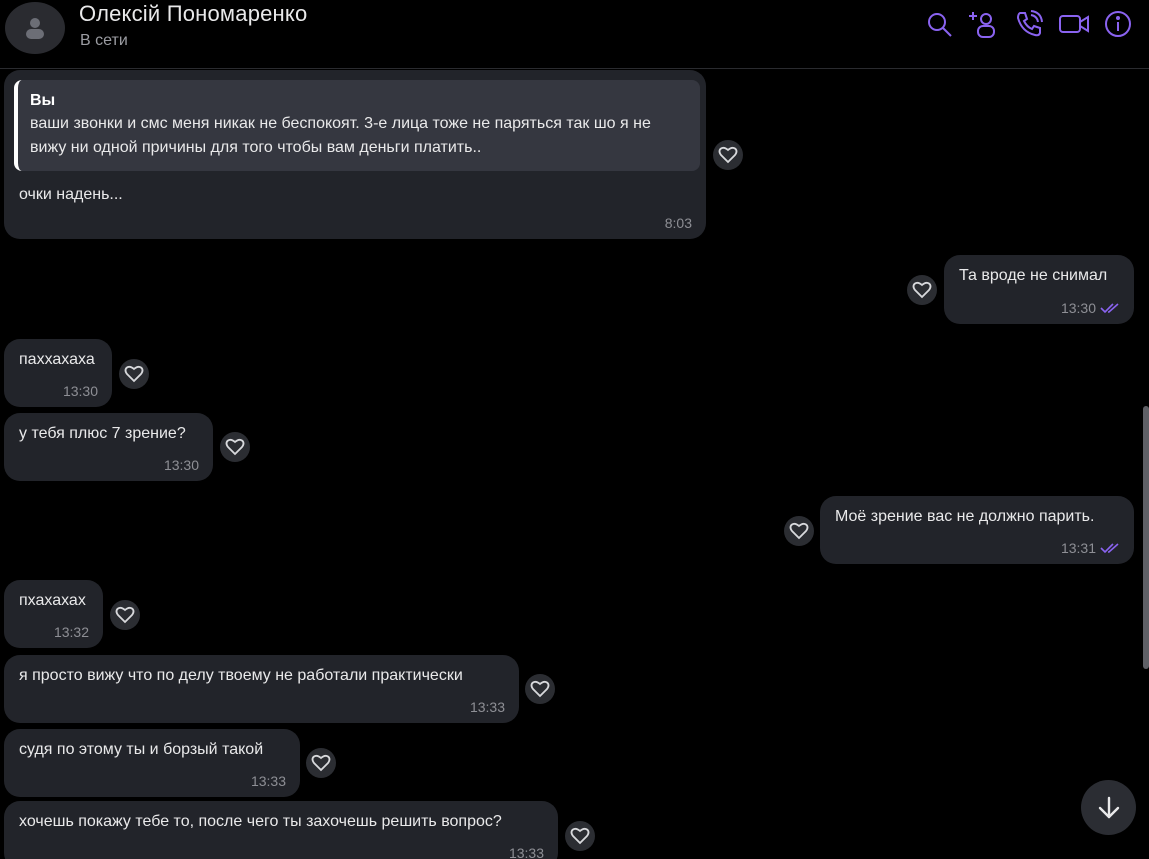  What do you see at coordinates (1146, 537) in the screenshot?
I see `scrollbar-thumb` at bounding box center [1146, 537].